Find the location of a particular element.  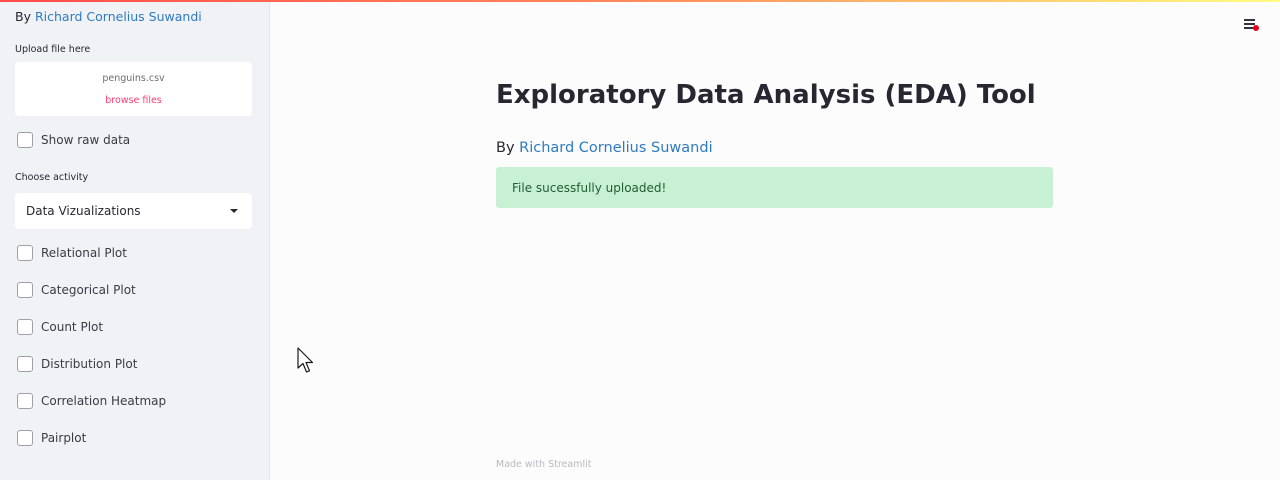

checkbox-label: Show raw data is located at coordinates (86, 140).